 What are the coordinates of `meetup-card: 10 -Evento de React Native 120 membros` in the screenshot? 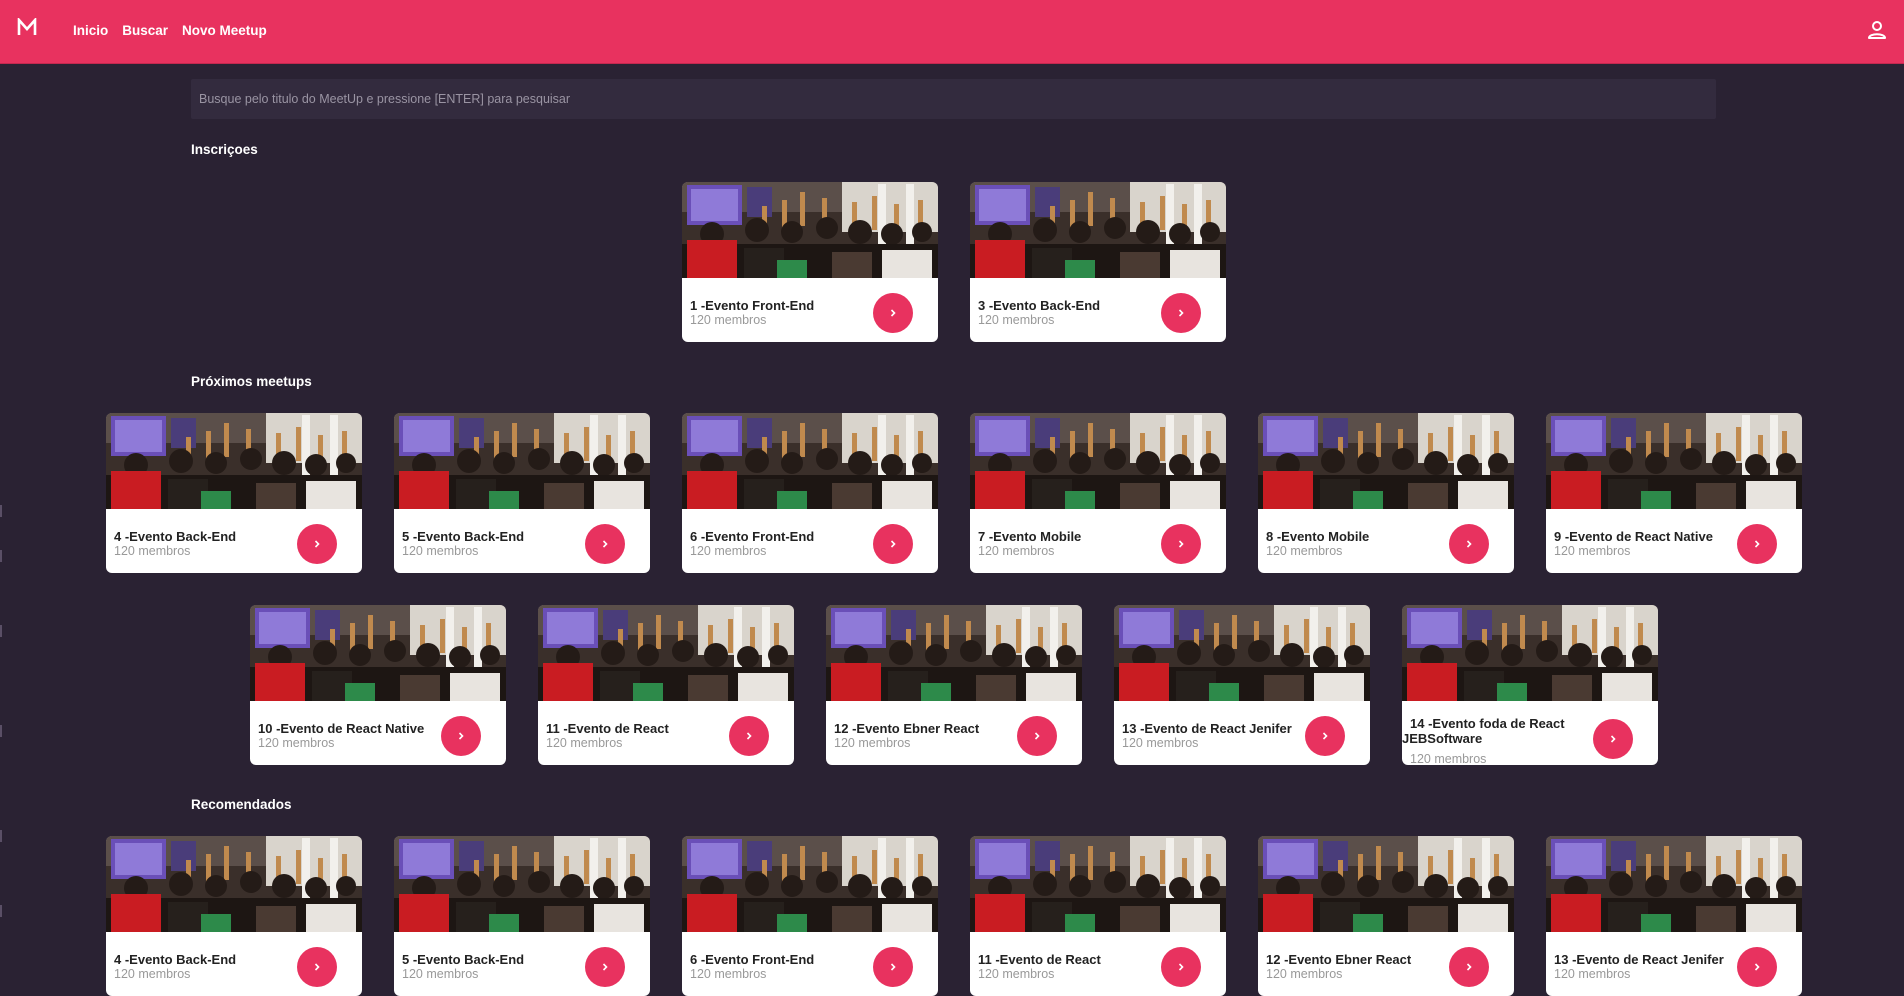 It's located at (378, 685).